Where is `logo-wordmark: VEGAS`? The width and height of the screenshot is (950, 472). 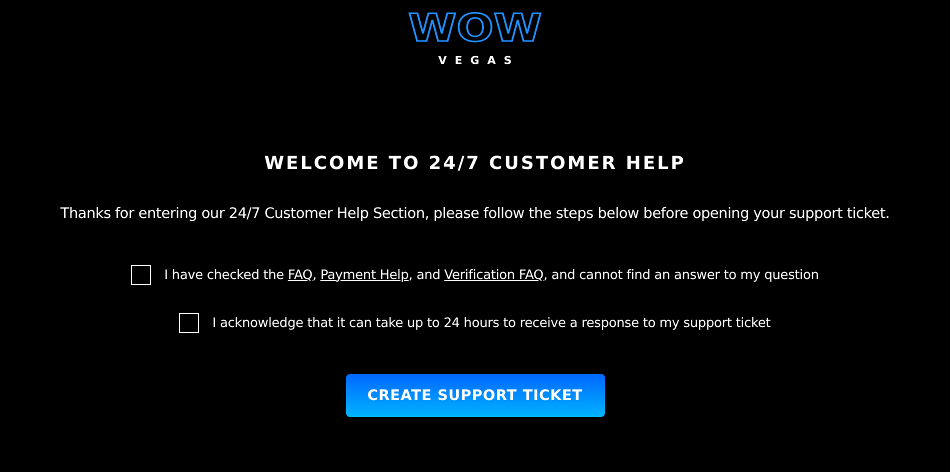
logo-wordmark: VEGAS is located at coordinates (479, 60).